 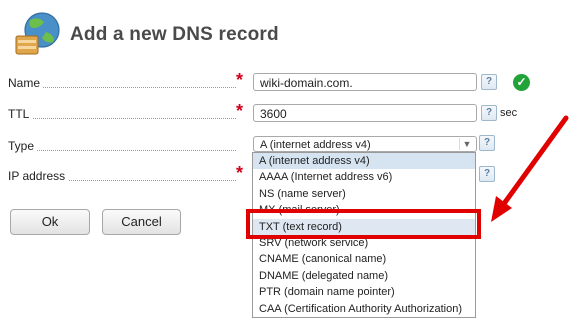 I want to click on globe-server-icon, so click(x=37, y=34).